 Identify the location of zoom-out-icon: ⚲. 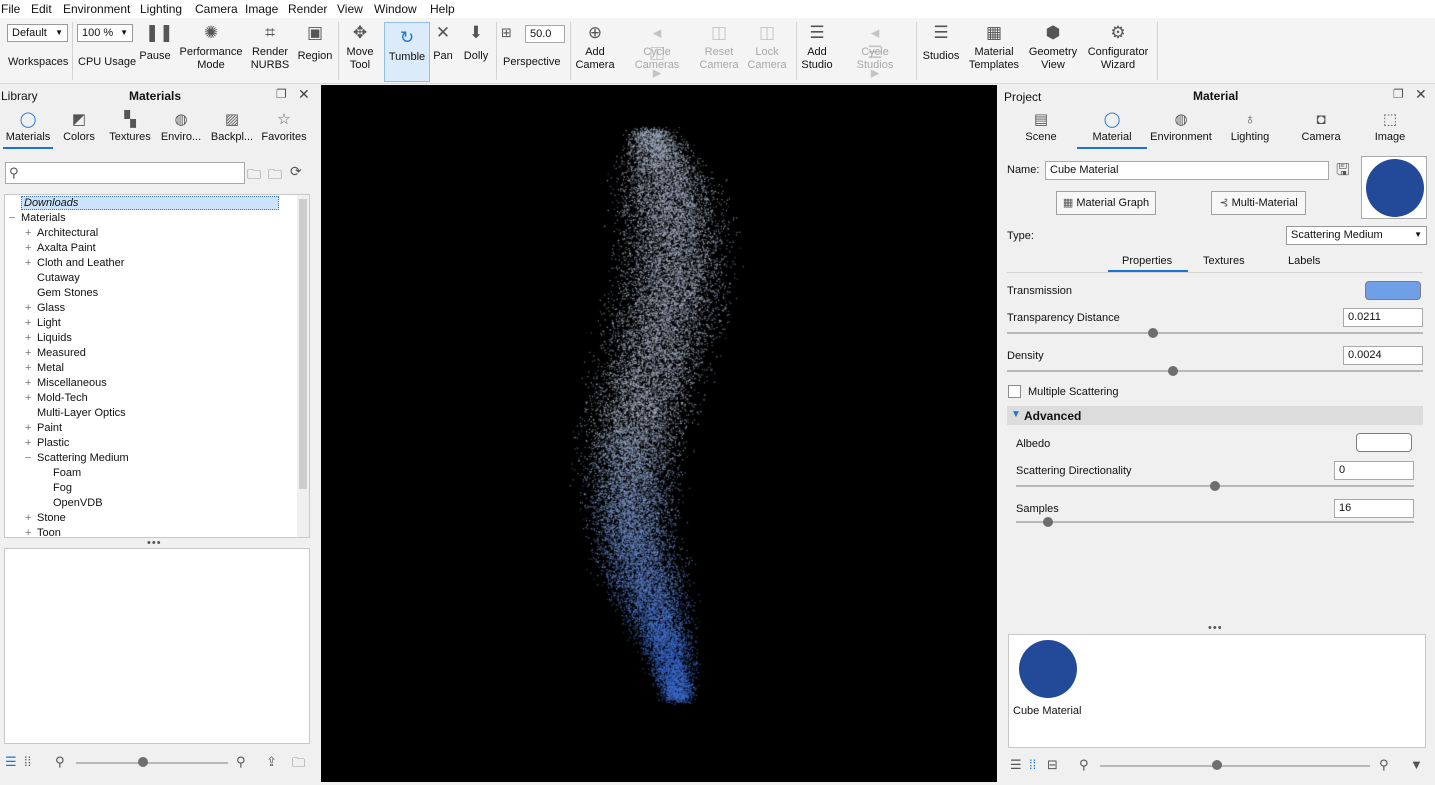
(1084, 765).